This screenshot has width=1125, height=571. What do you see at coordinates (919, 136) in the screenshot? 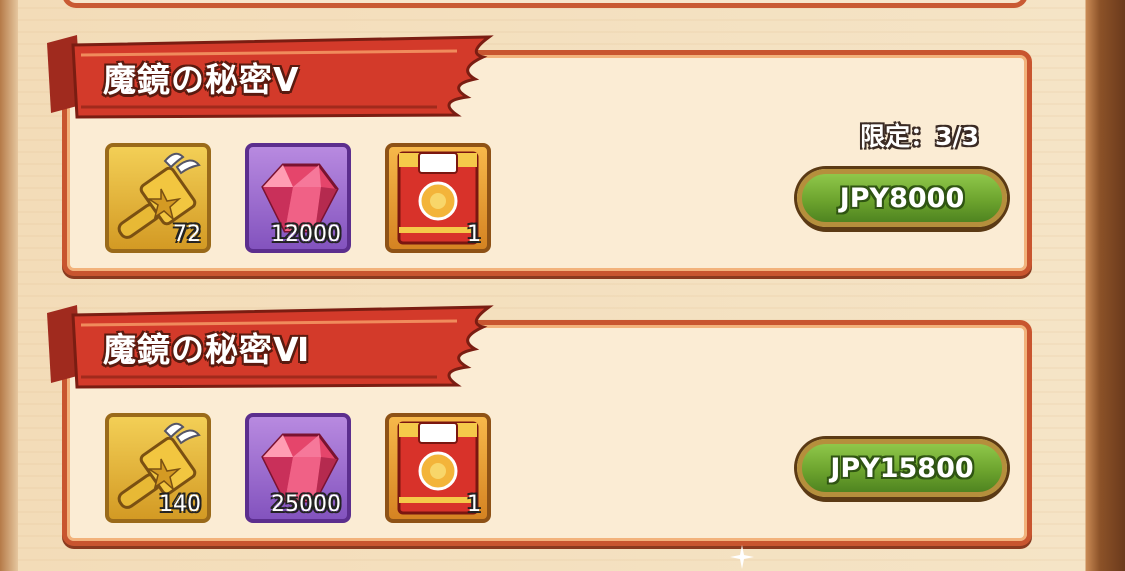
I see `purchase-limit: 限定：3/3` at bounding box center [919, 136].